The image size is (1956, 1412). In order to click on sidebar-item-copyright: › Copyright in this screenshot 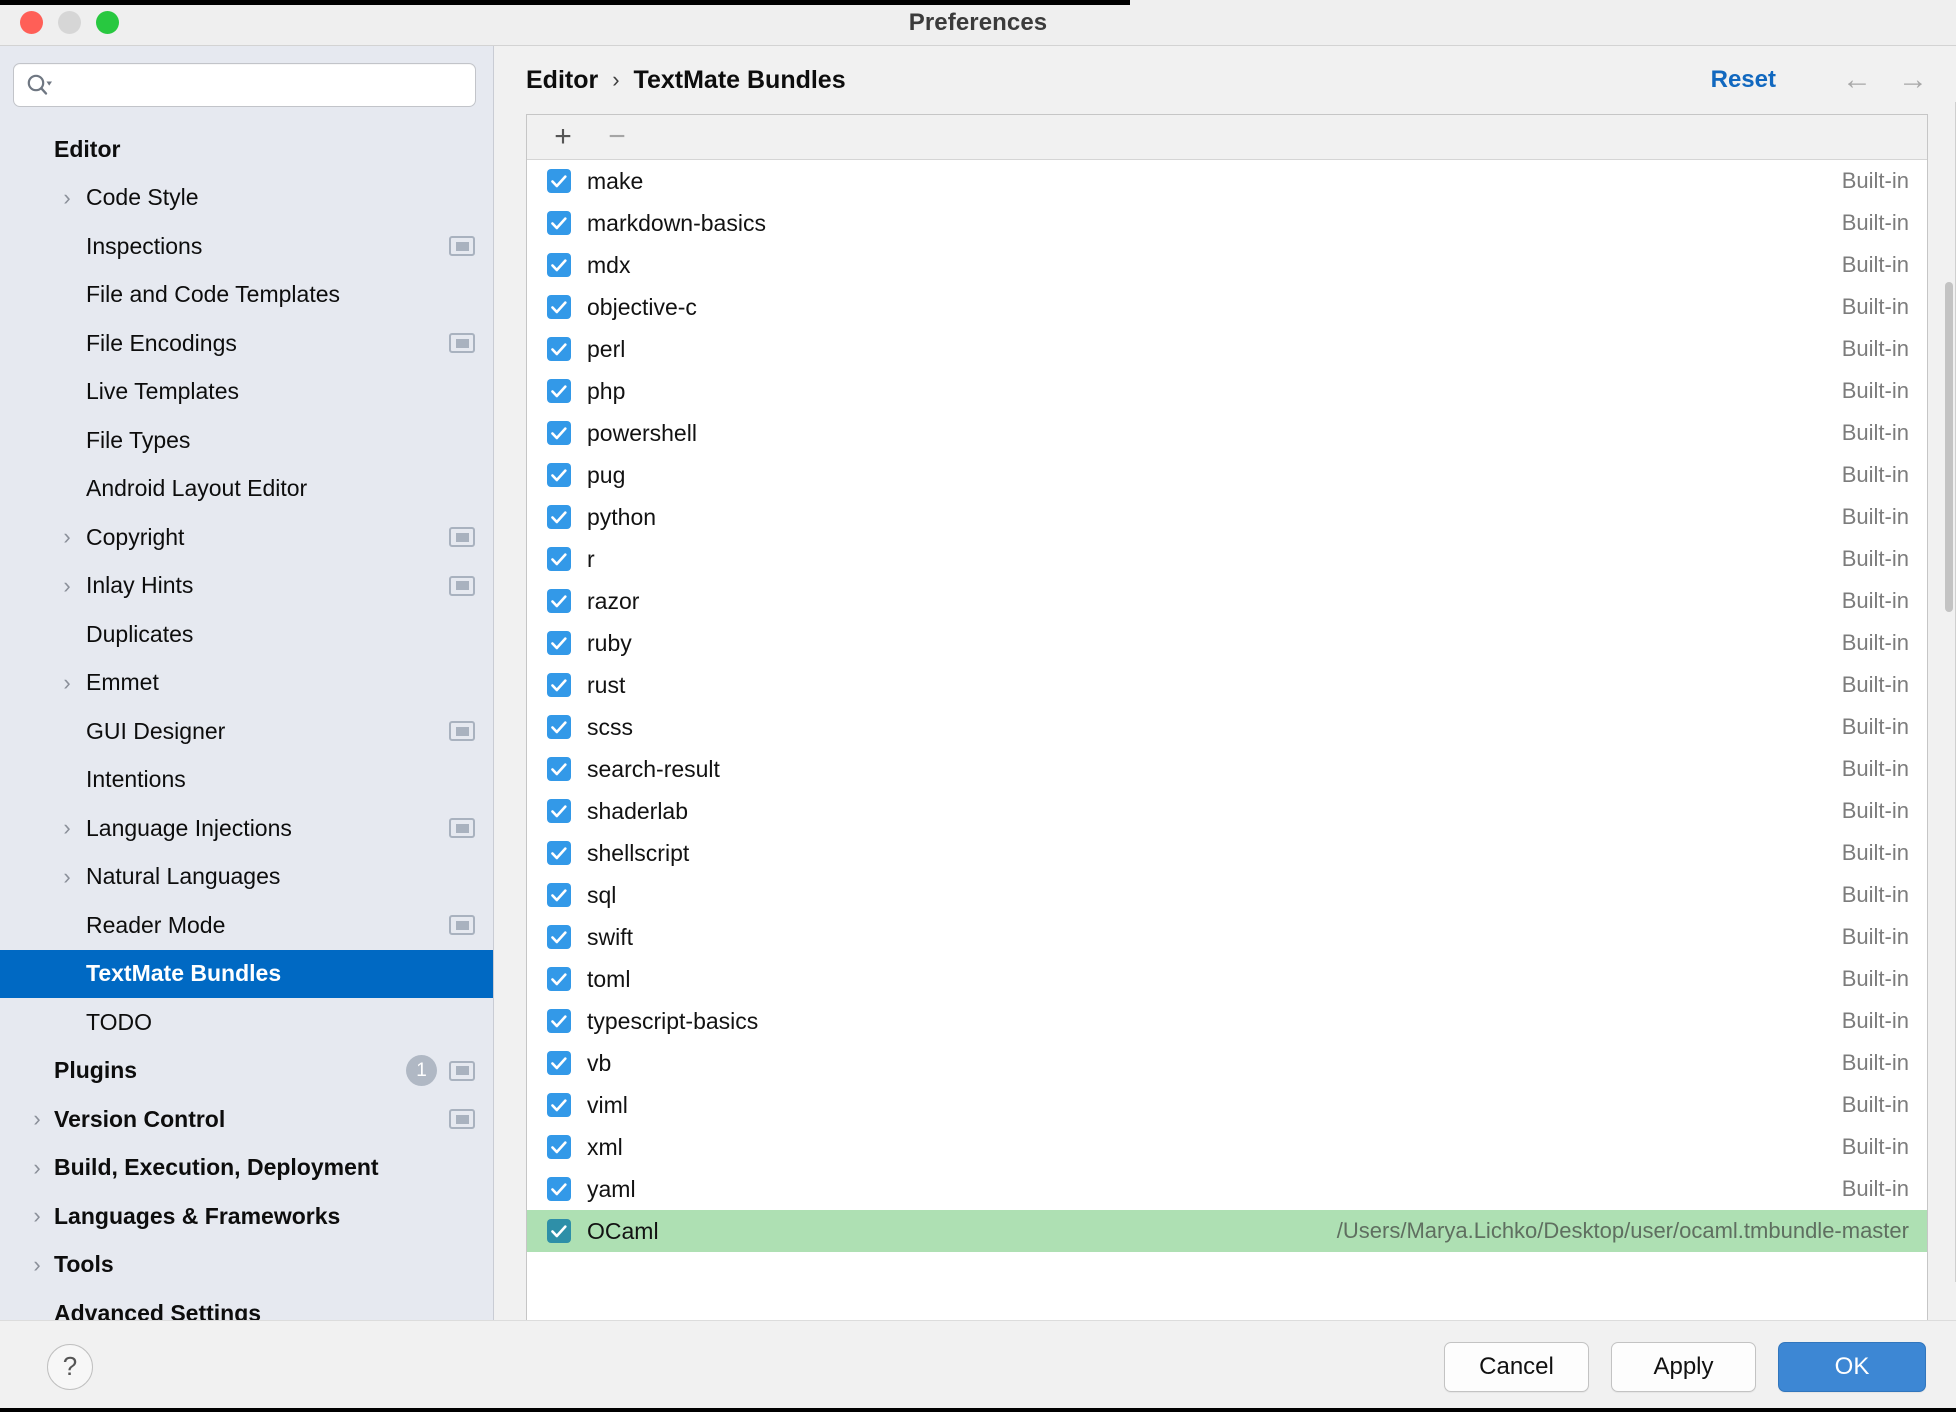, I will do `click(246, 537)`.